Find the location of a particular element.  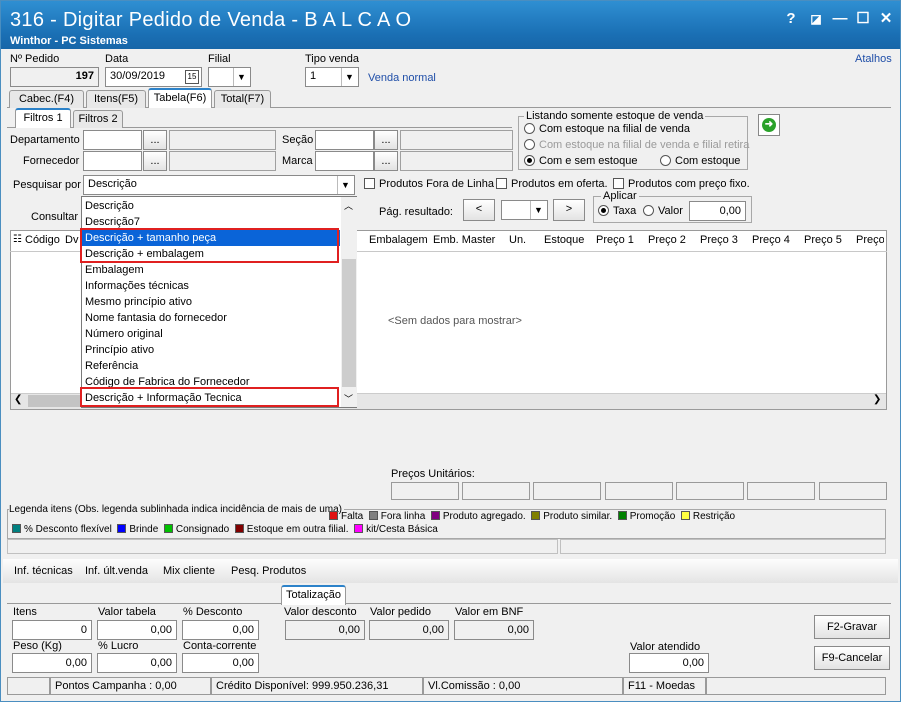

col-preco-5: Preço 5 is located at coordinates (823, 240).